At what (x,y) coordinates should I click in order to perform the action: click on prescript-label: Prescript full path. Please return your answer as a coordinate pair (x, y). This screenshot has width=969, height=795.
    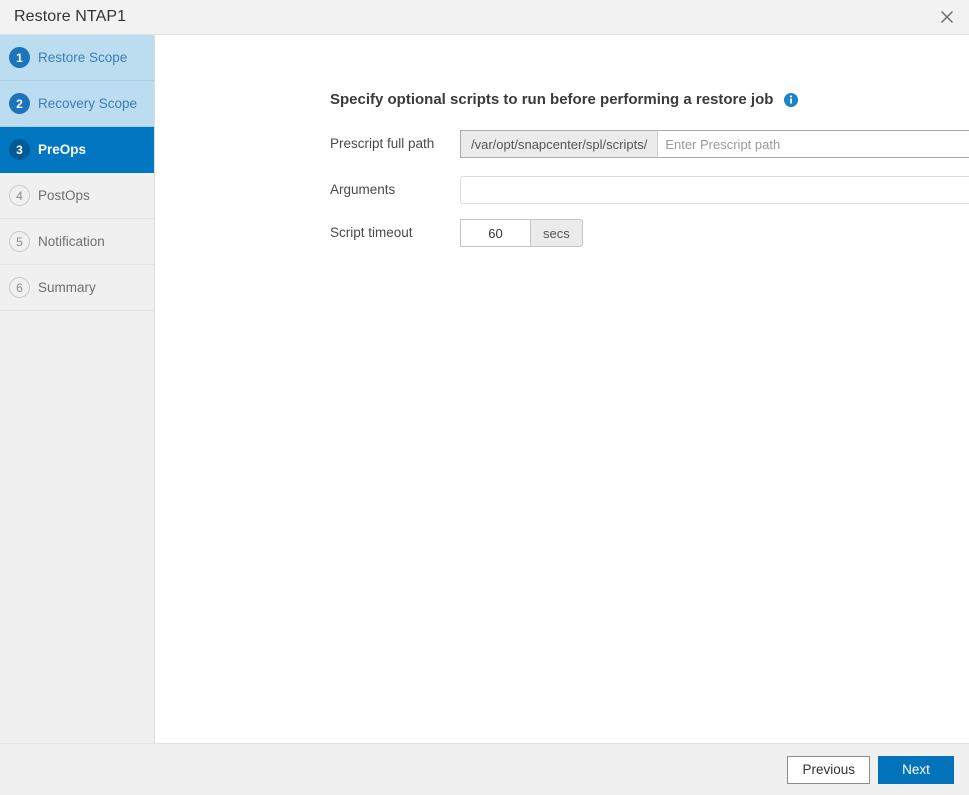
    Looking at the image, I should click on (382, 143).